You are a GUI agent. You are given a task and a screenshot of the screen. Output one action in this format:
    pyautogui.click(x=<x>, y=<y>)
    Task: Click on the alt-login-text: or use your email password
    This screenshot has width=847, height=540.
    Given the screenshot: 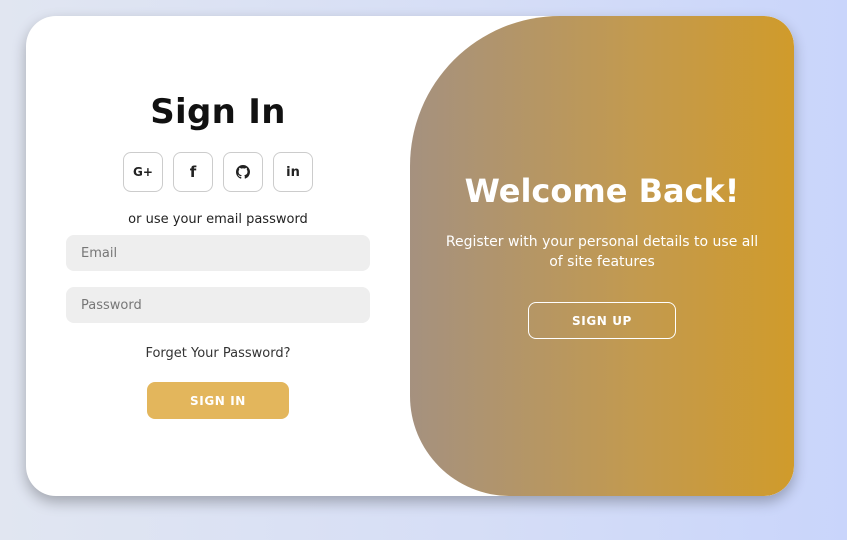 What is the action you would take?
    pyautogui.click(x=218, y=219)
    